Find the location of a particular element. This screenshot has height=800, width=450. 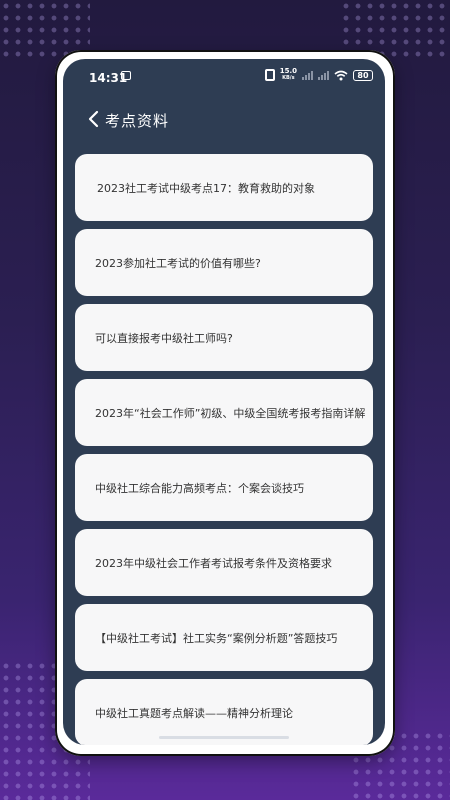

list-item-title: 2023参加社工考试的价值有哪些? is located at coordinates (178, 263).